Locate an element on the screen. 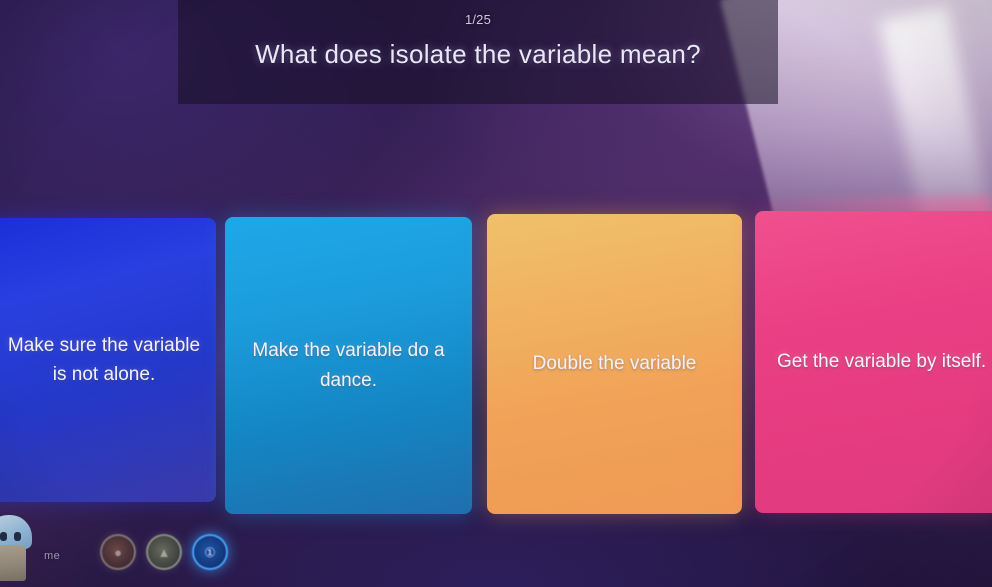 This screenshot has height=587, width=992. player-bar: me ● ▲ ① is located at coordinates (496, 548).